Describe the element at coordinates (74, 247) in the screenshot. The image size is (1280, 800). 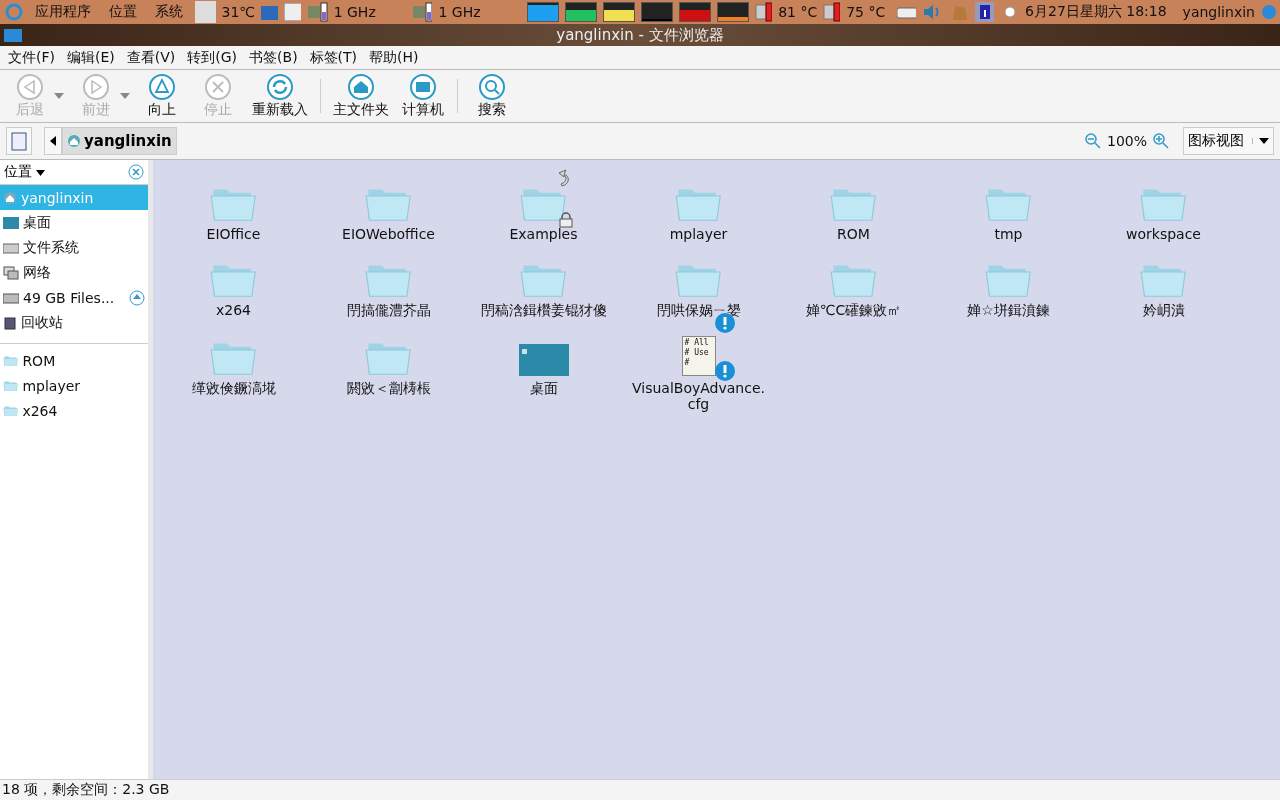
I see `sidebar-item: 文件系统` at that location.